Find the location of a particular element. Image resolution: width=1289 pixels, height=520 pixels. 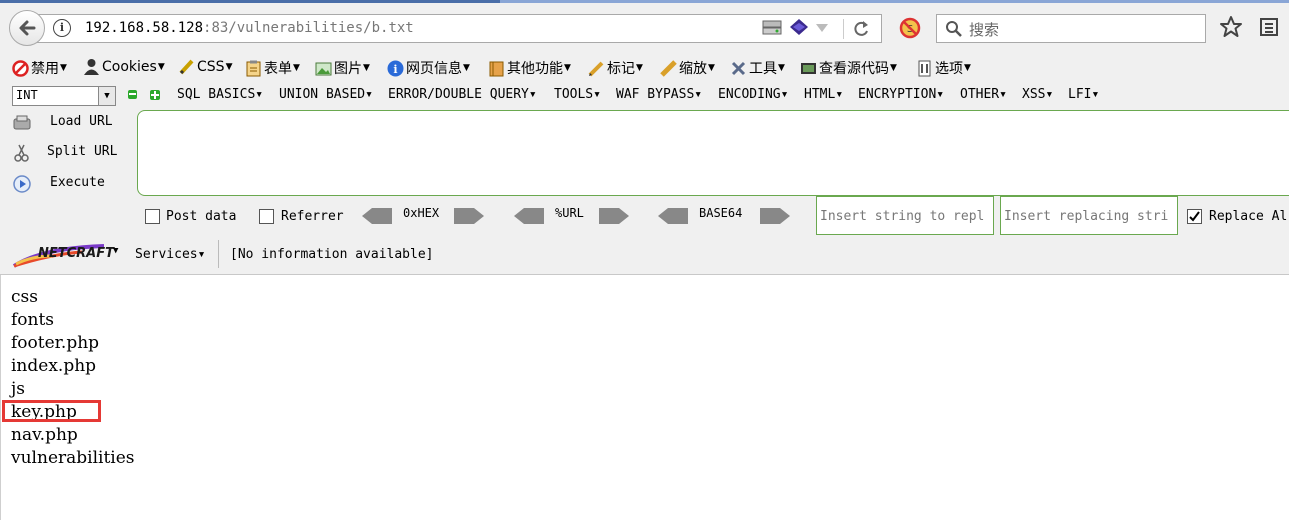

split-url-button: Split URL is located at coordinates (65, 153).